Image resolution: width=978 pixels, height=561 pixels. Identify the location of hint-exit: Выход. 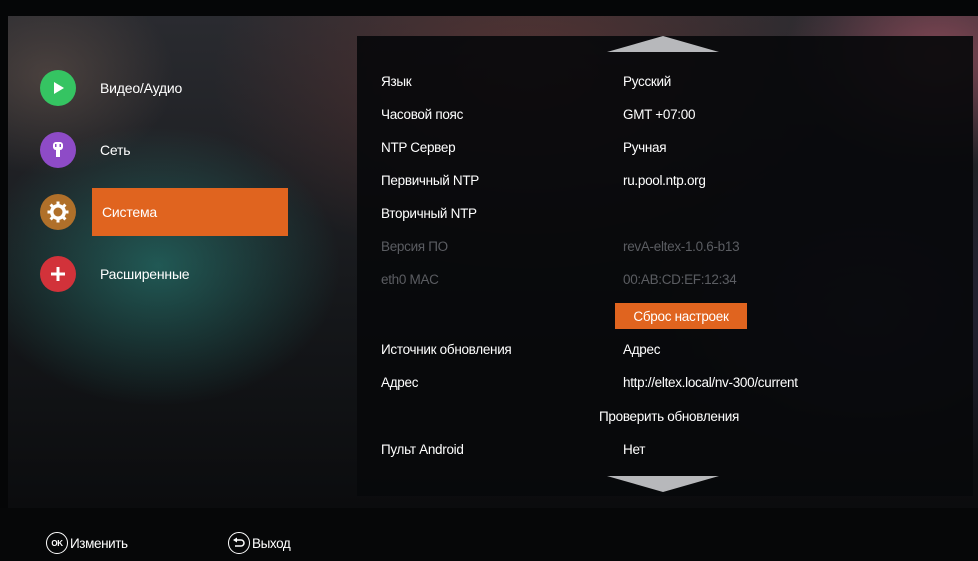
(259, 543).